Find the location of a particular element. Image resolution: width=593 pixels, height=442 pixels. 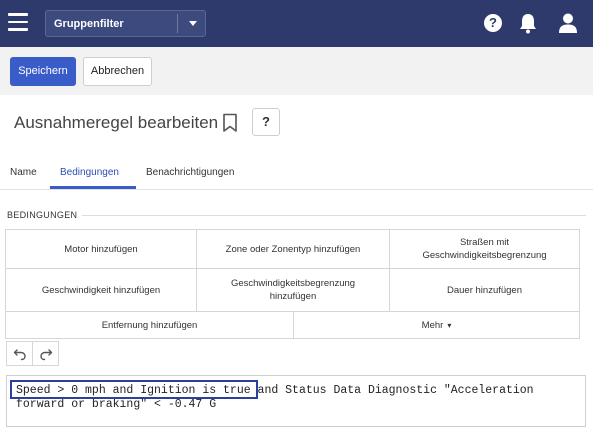

add-distance-button: Entfernung hinzufügen is located at coordinates (149, 325).